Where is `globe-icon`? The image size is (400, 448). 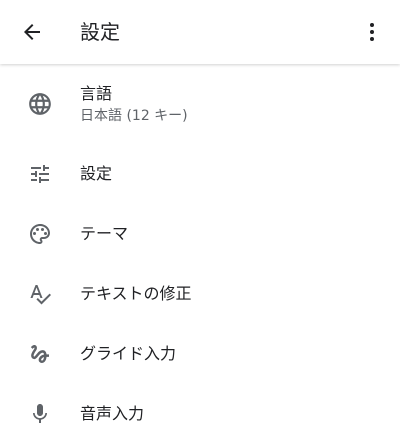
globe-icon is located at coordinates (40, 104).